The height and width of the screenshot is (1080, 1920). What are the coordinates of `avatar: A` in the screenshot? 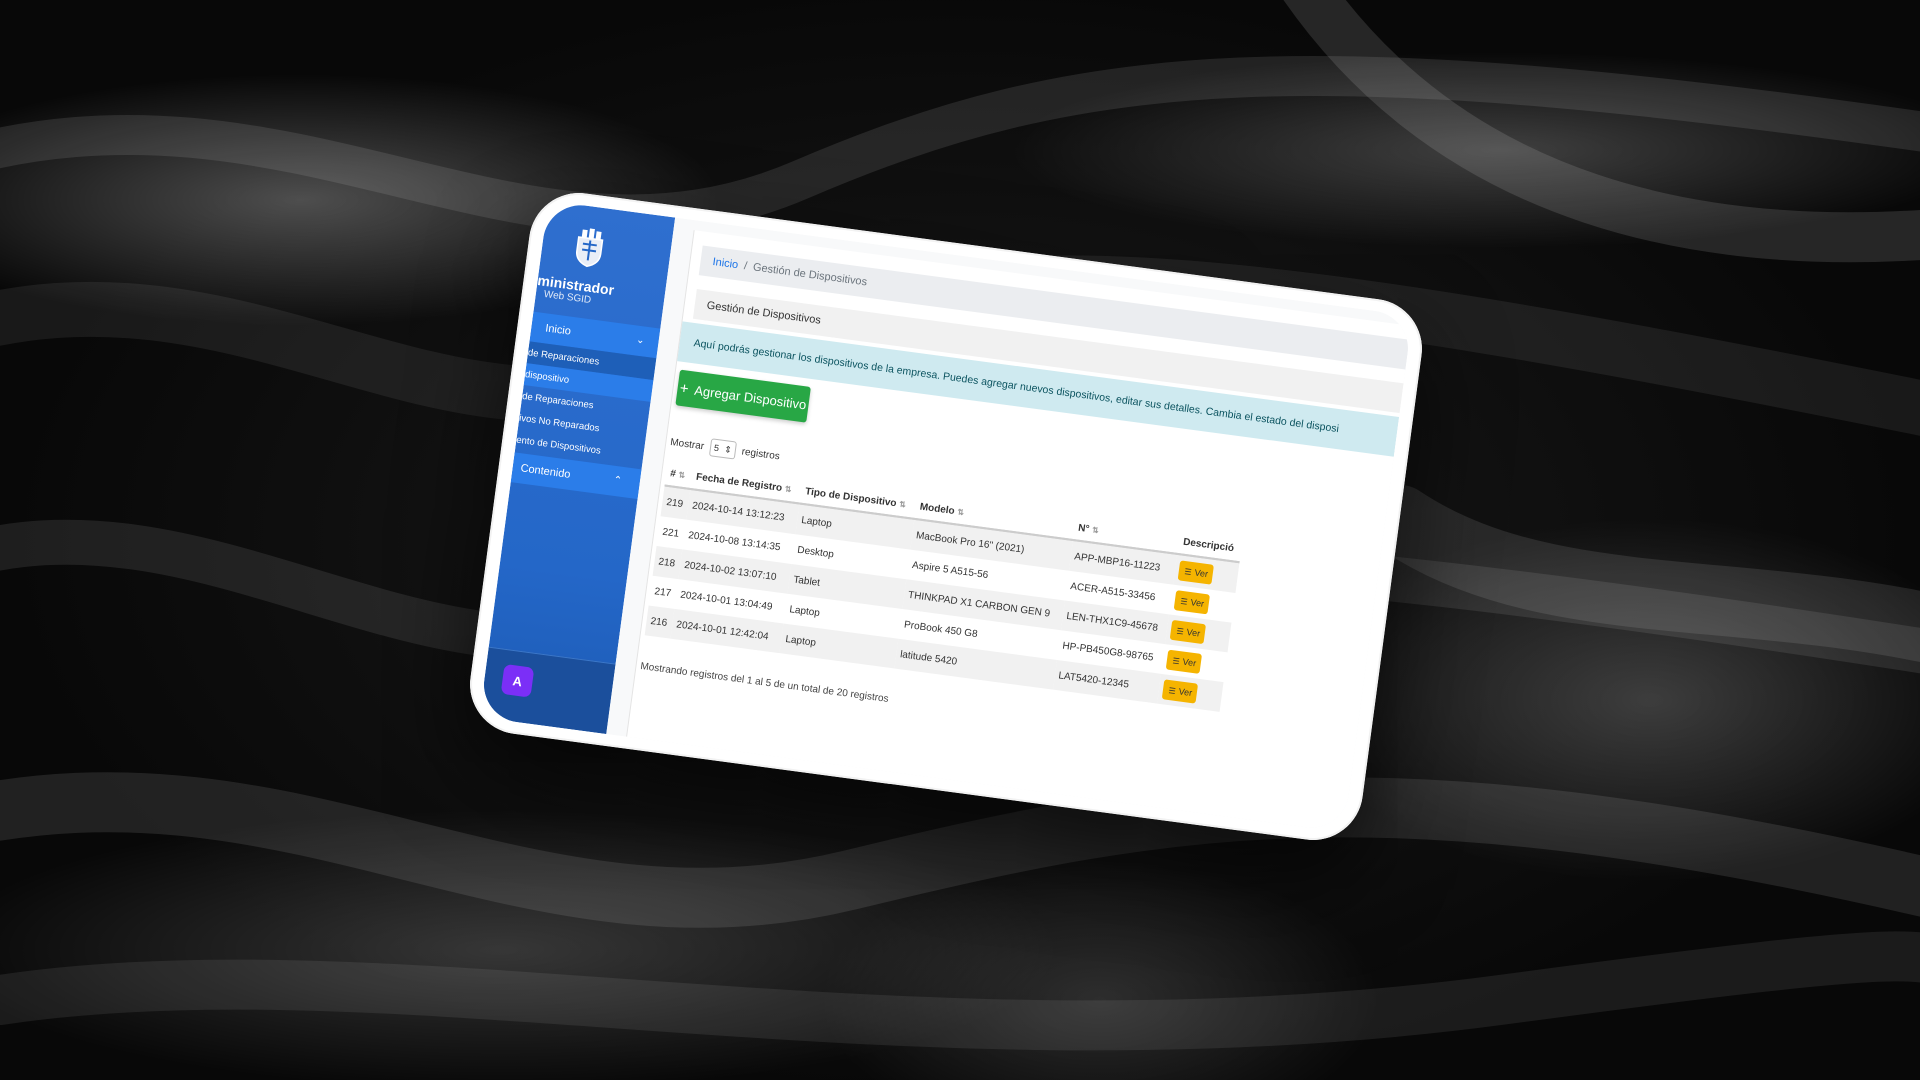 It's located at (517, 680).